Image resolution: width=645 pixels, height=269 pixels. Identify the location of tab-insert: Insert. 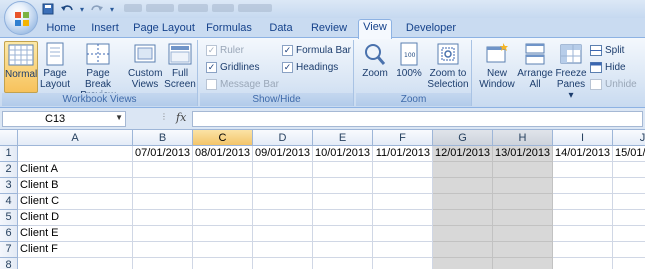
(105, 29).